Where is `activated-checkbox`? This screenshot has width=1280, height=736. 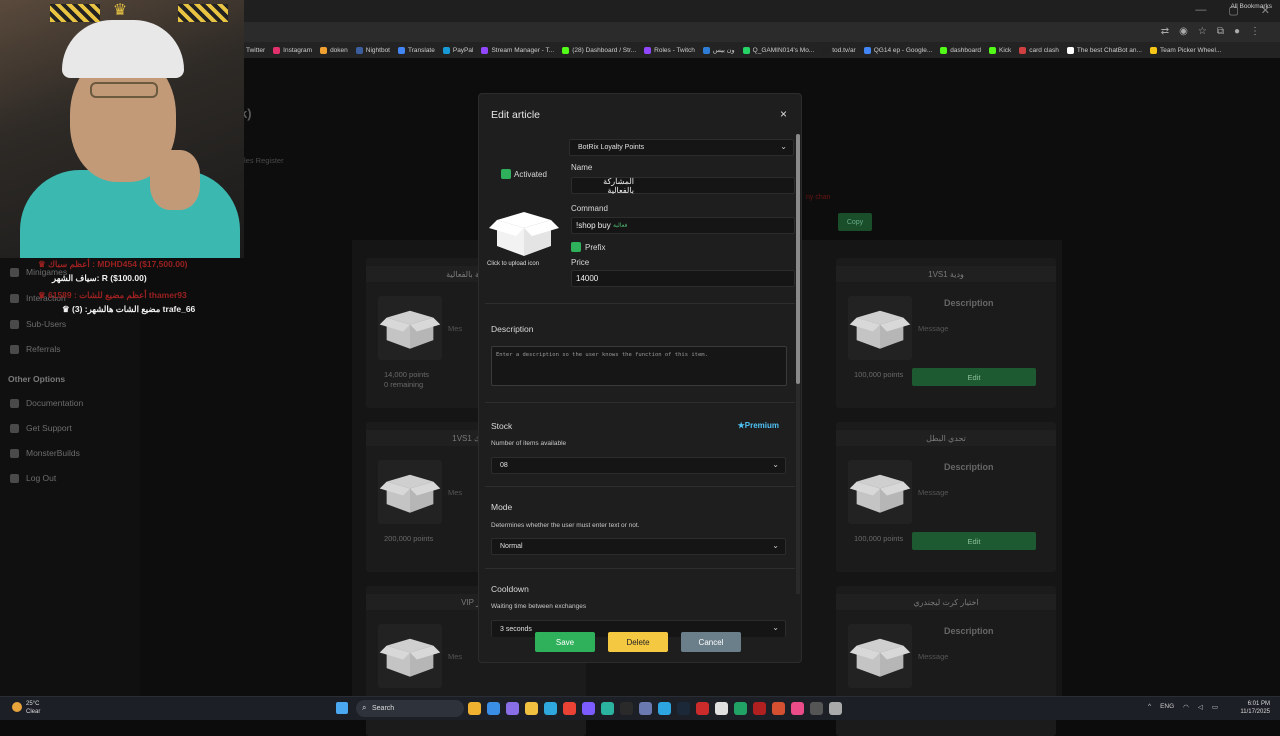
activated-checkbox is located at coordinates (506, 174).